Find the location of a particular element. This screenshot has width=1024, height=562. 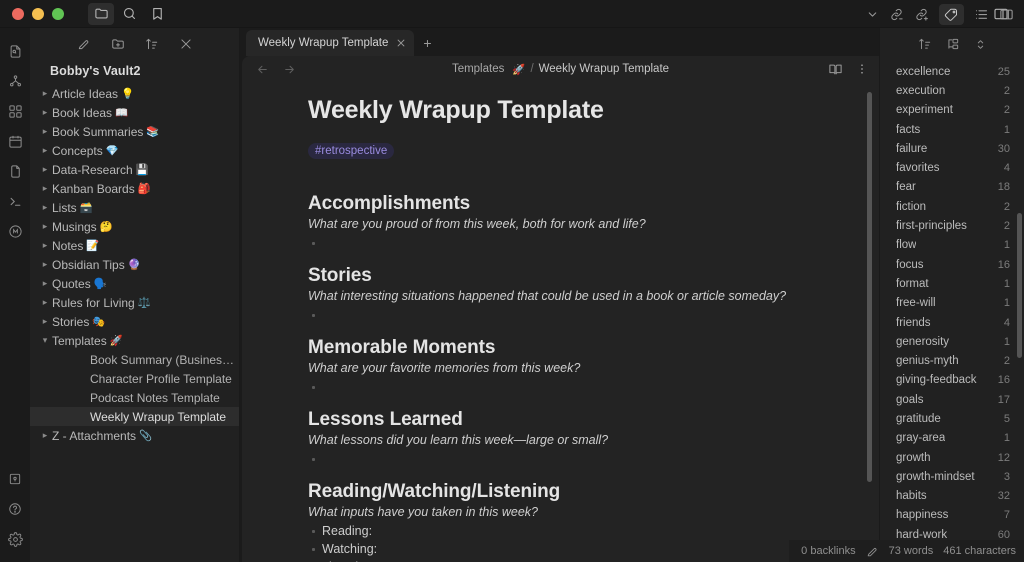

file-tree-folder: ▸ Article Ideas 💡 is located at coordinates (134, 93).